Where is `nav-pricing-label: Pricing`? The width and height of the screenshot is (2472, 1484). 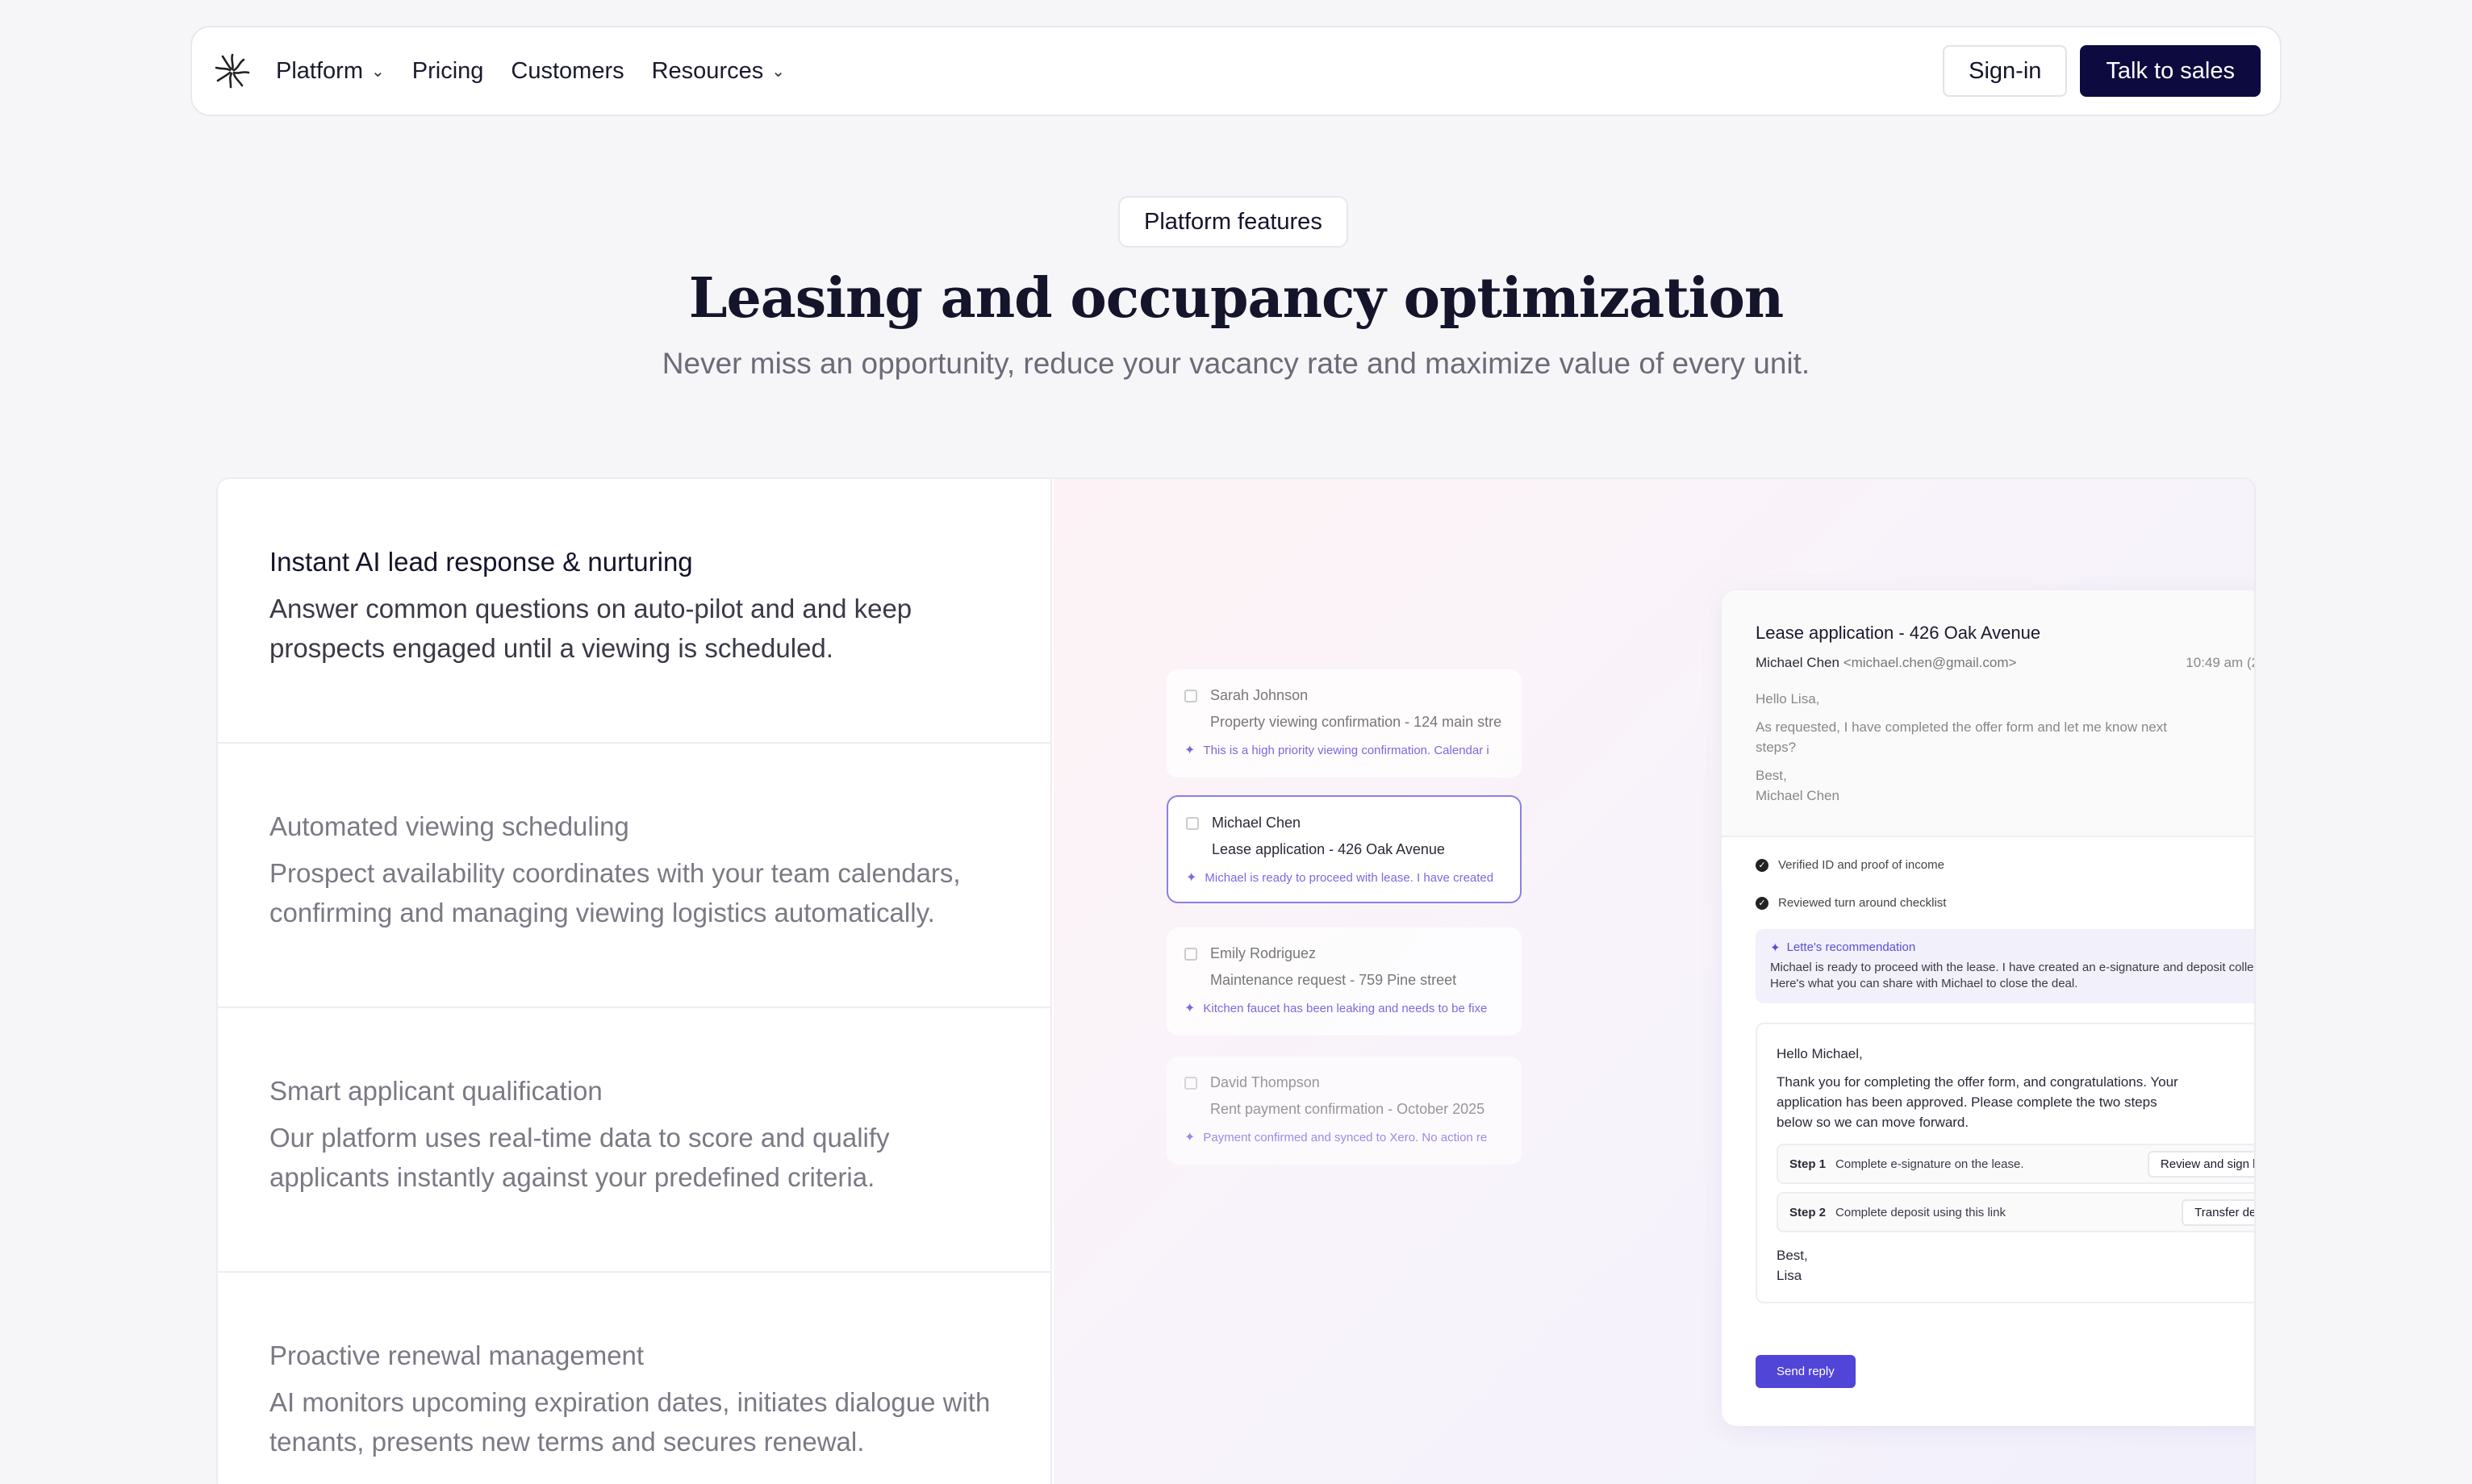 nav-pricing-label: Pricing is located at coordinates (448, 70).